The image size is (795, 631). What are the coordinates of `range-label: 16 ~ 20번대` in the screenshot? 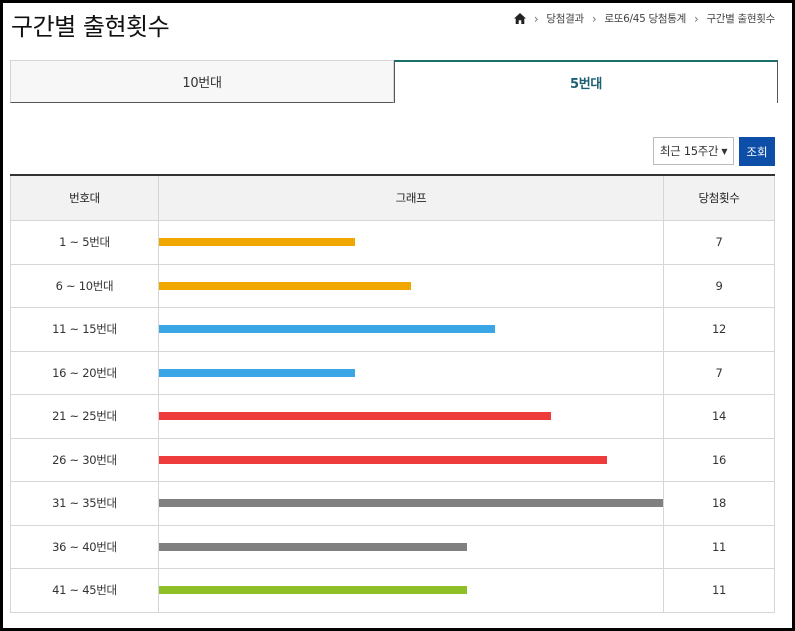 It's located at (84, 372).